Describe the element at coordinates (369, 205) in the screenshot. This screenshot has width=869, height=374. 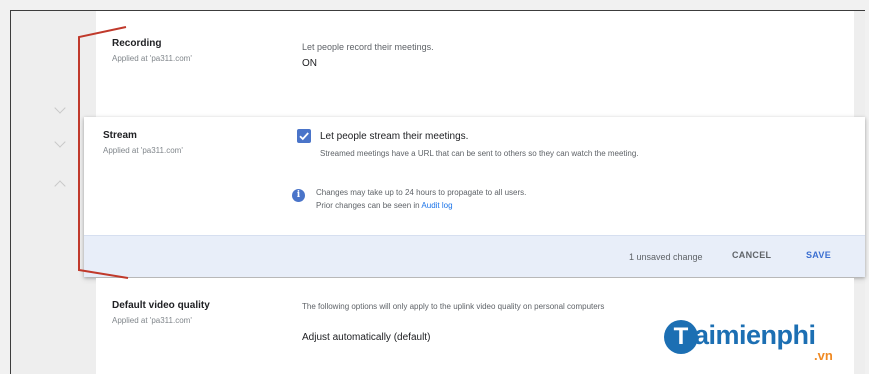
I see `audit-log-prefix: Prior changes can be seen in` at that location.